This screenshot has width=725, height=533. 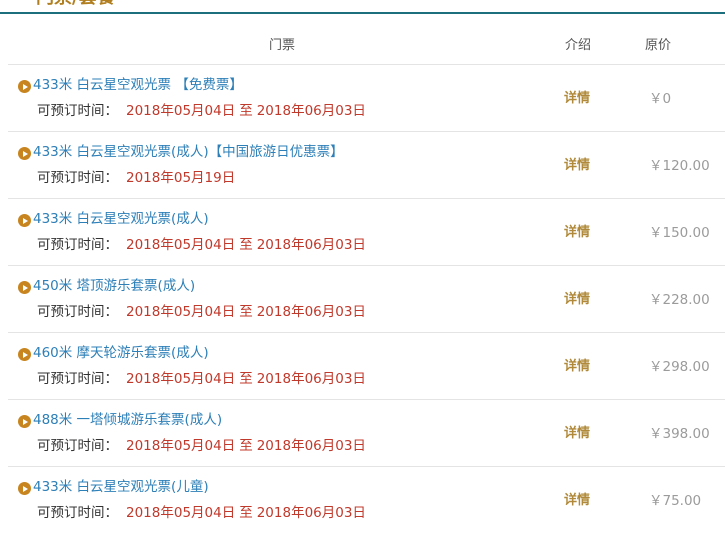 I want to click on column-header-ticket: 门票, so click(x=282, y=45).